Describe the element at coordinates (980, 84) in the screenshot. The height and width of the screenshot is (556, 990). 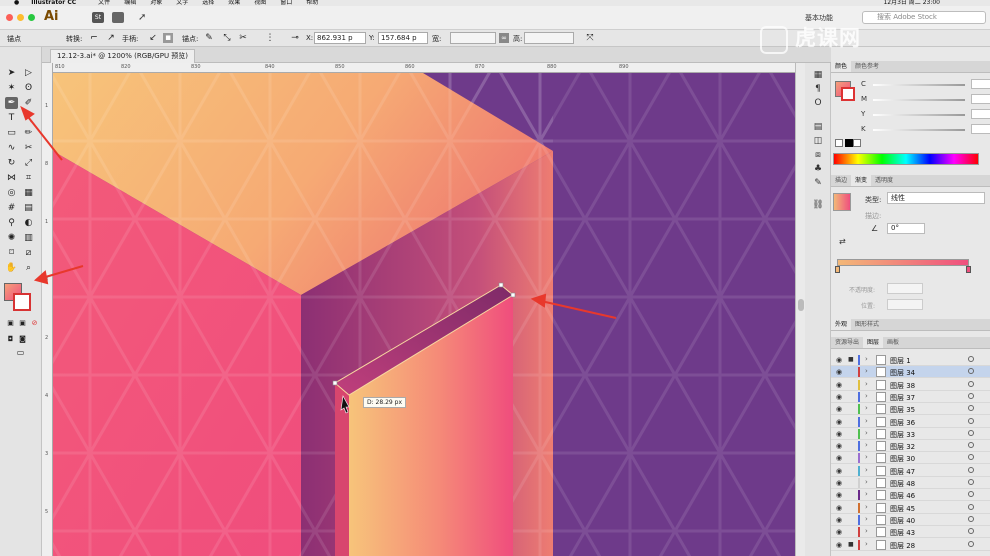
I see `cyan-field` at that location.